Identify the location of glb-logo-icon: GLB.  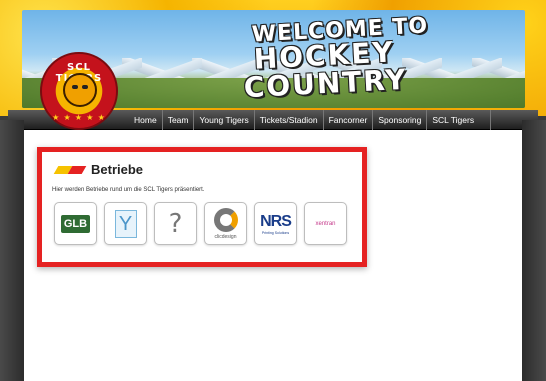
(75, 223).